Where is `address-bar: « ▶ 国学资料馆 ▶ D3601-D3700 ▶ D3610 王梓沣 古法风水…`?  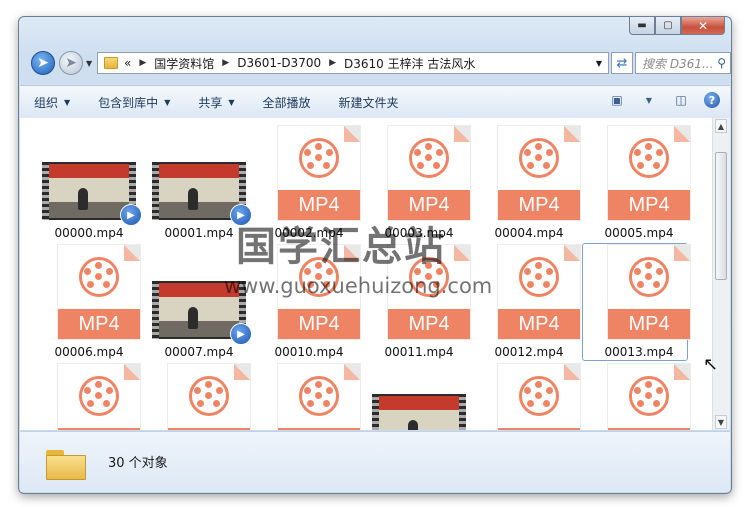
address-bar: « ▶ 国学资料馆 ▶ D3601-D3700 ▶ D3610 王梓沣 古法风水… is located at coordinates (353, 63).